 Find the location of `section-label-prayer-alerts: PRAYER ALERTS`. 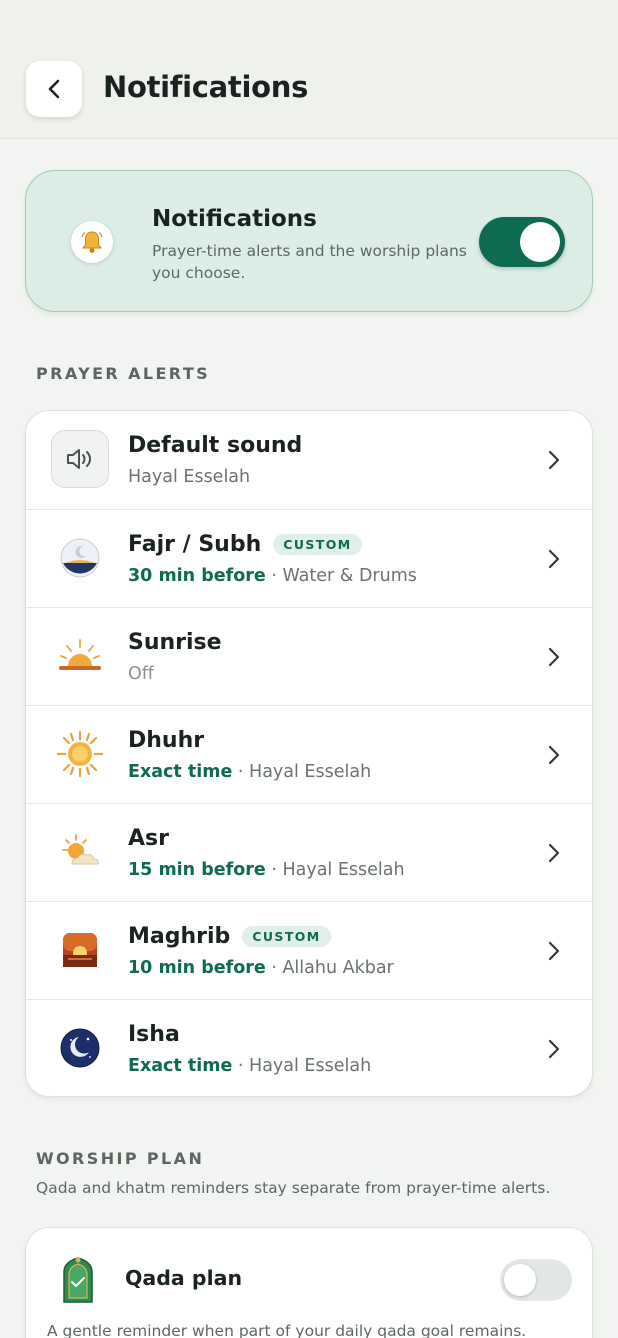

section-label-prayer-alerts: PRAYER ALERTS is located at coordinates (123, 373).